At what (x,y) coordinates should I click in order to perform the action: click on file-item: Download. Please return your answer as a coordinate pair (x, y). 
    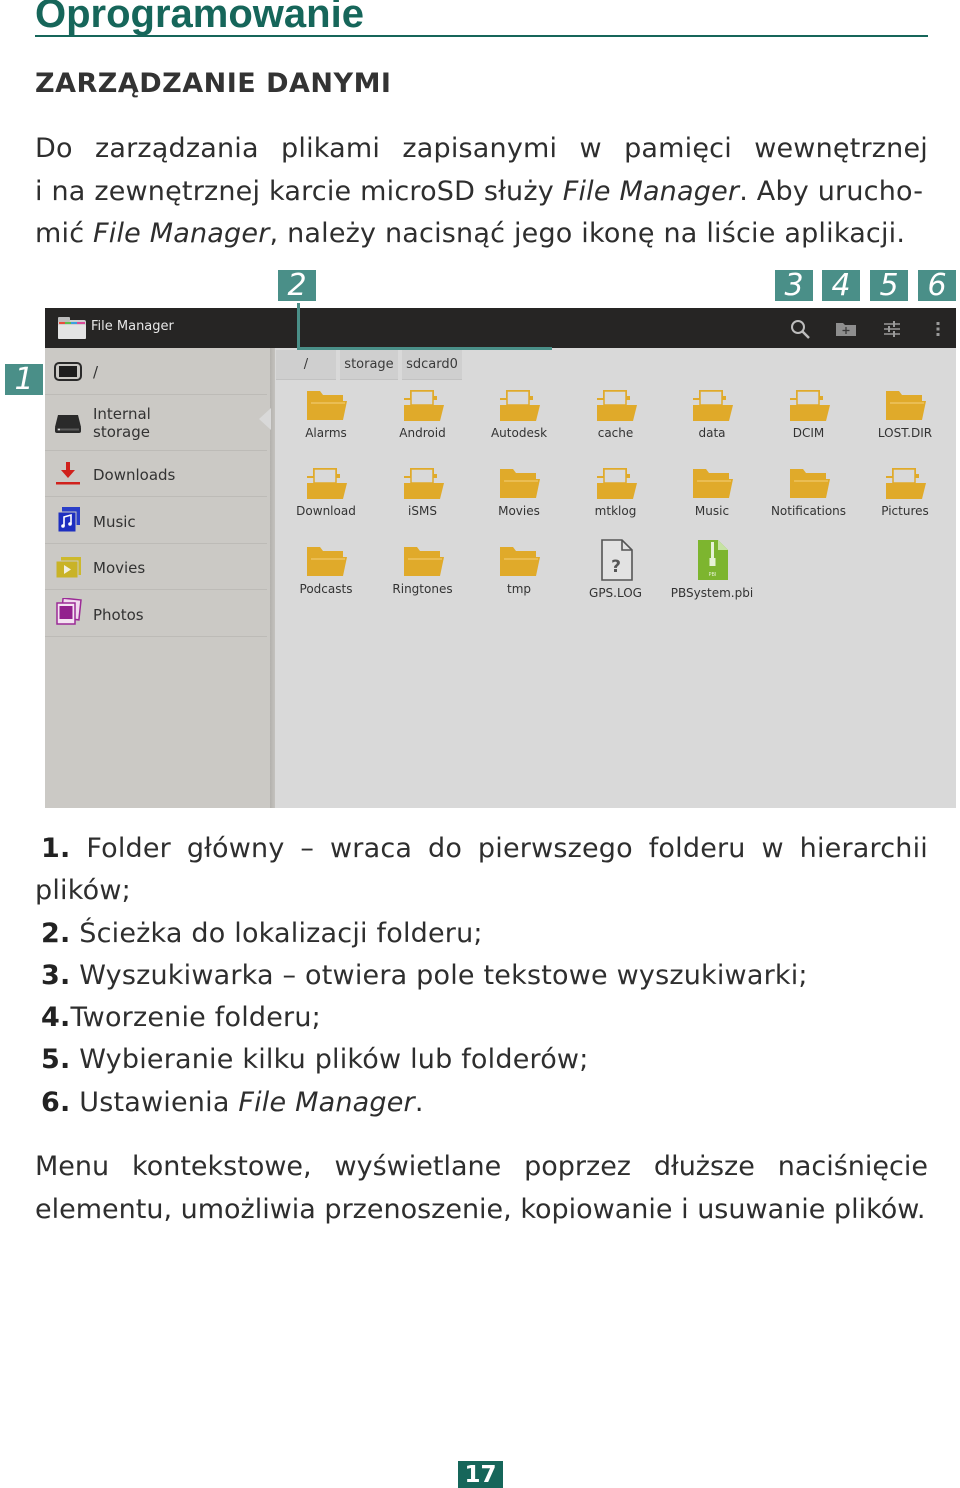
    Looking at the image, I should click on (326, 492).